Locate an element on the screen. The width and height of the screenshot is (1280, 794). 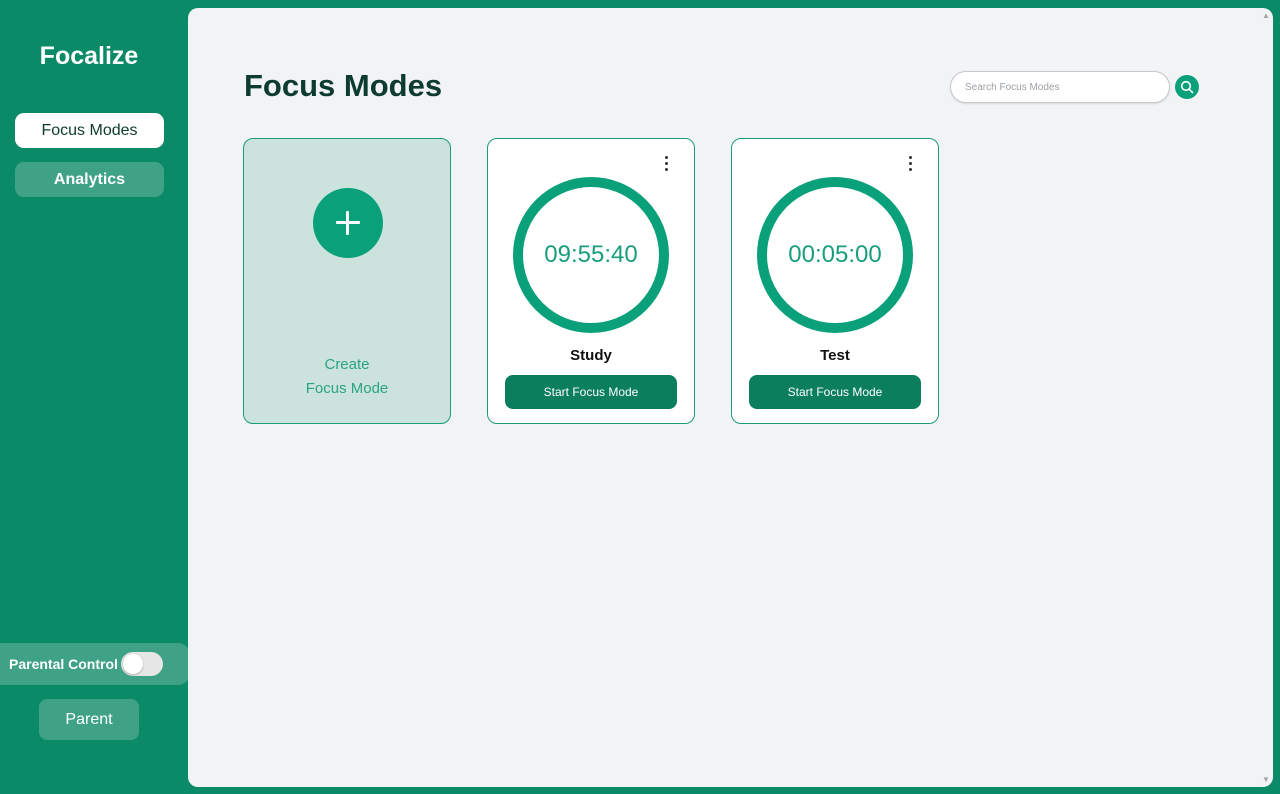
focus-mode-card-test: 00:05:00 Test Start Focus Mode is located at coordinates (835, 281).